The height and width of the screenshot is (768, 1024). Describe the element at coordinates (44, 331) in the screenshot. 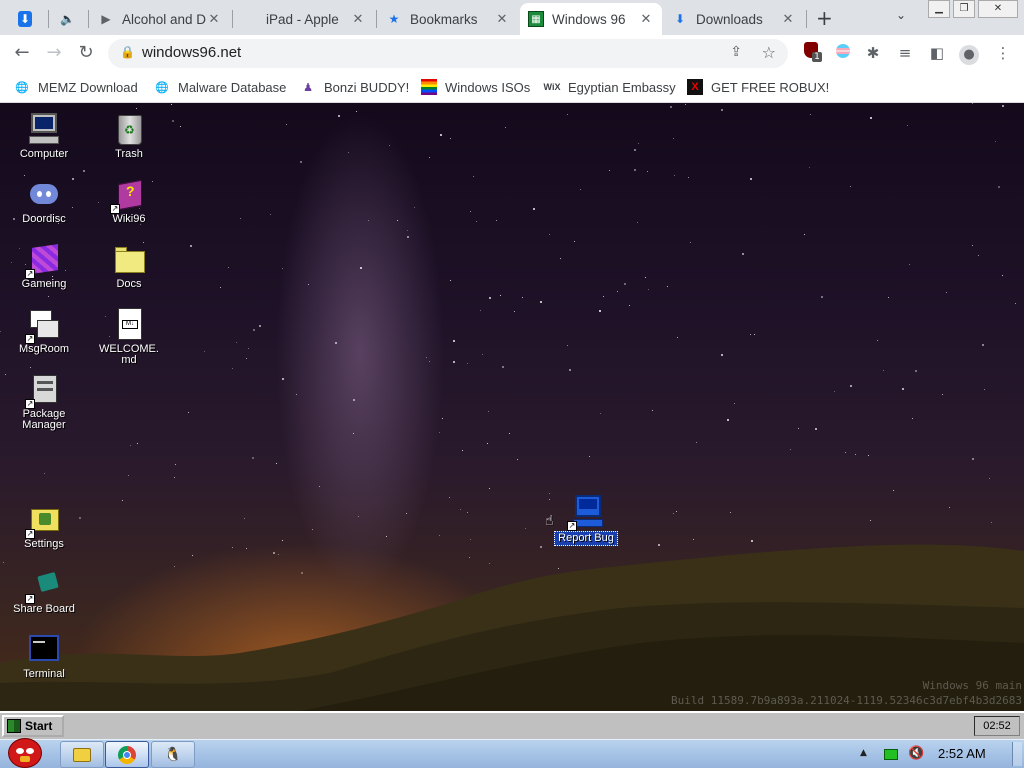

I see `desktop-icon-msgroom: ↗ MsgRoom` at that location.